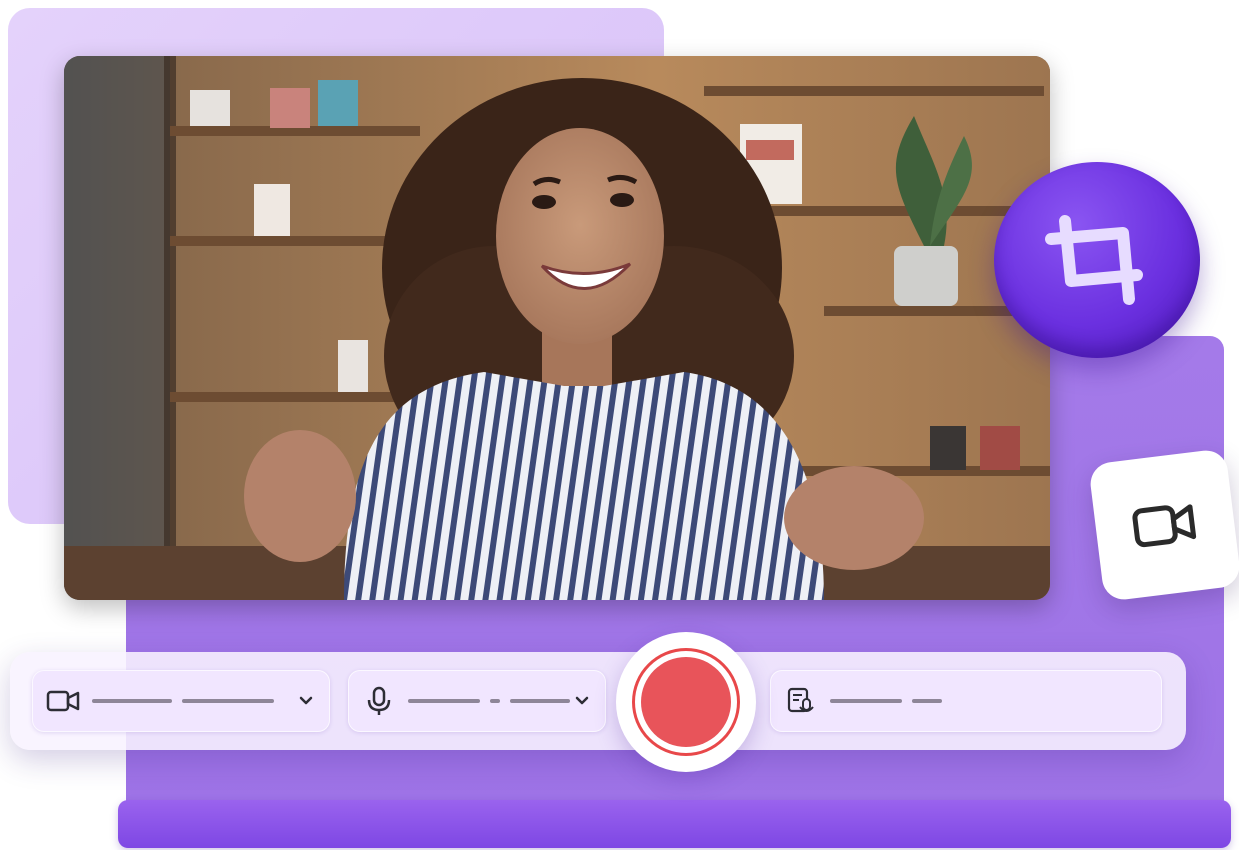  I want to click on record-dot, so click(686, 702).